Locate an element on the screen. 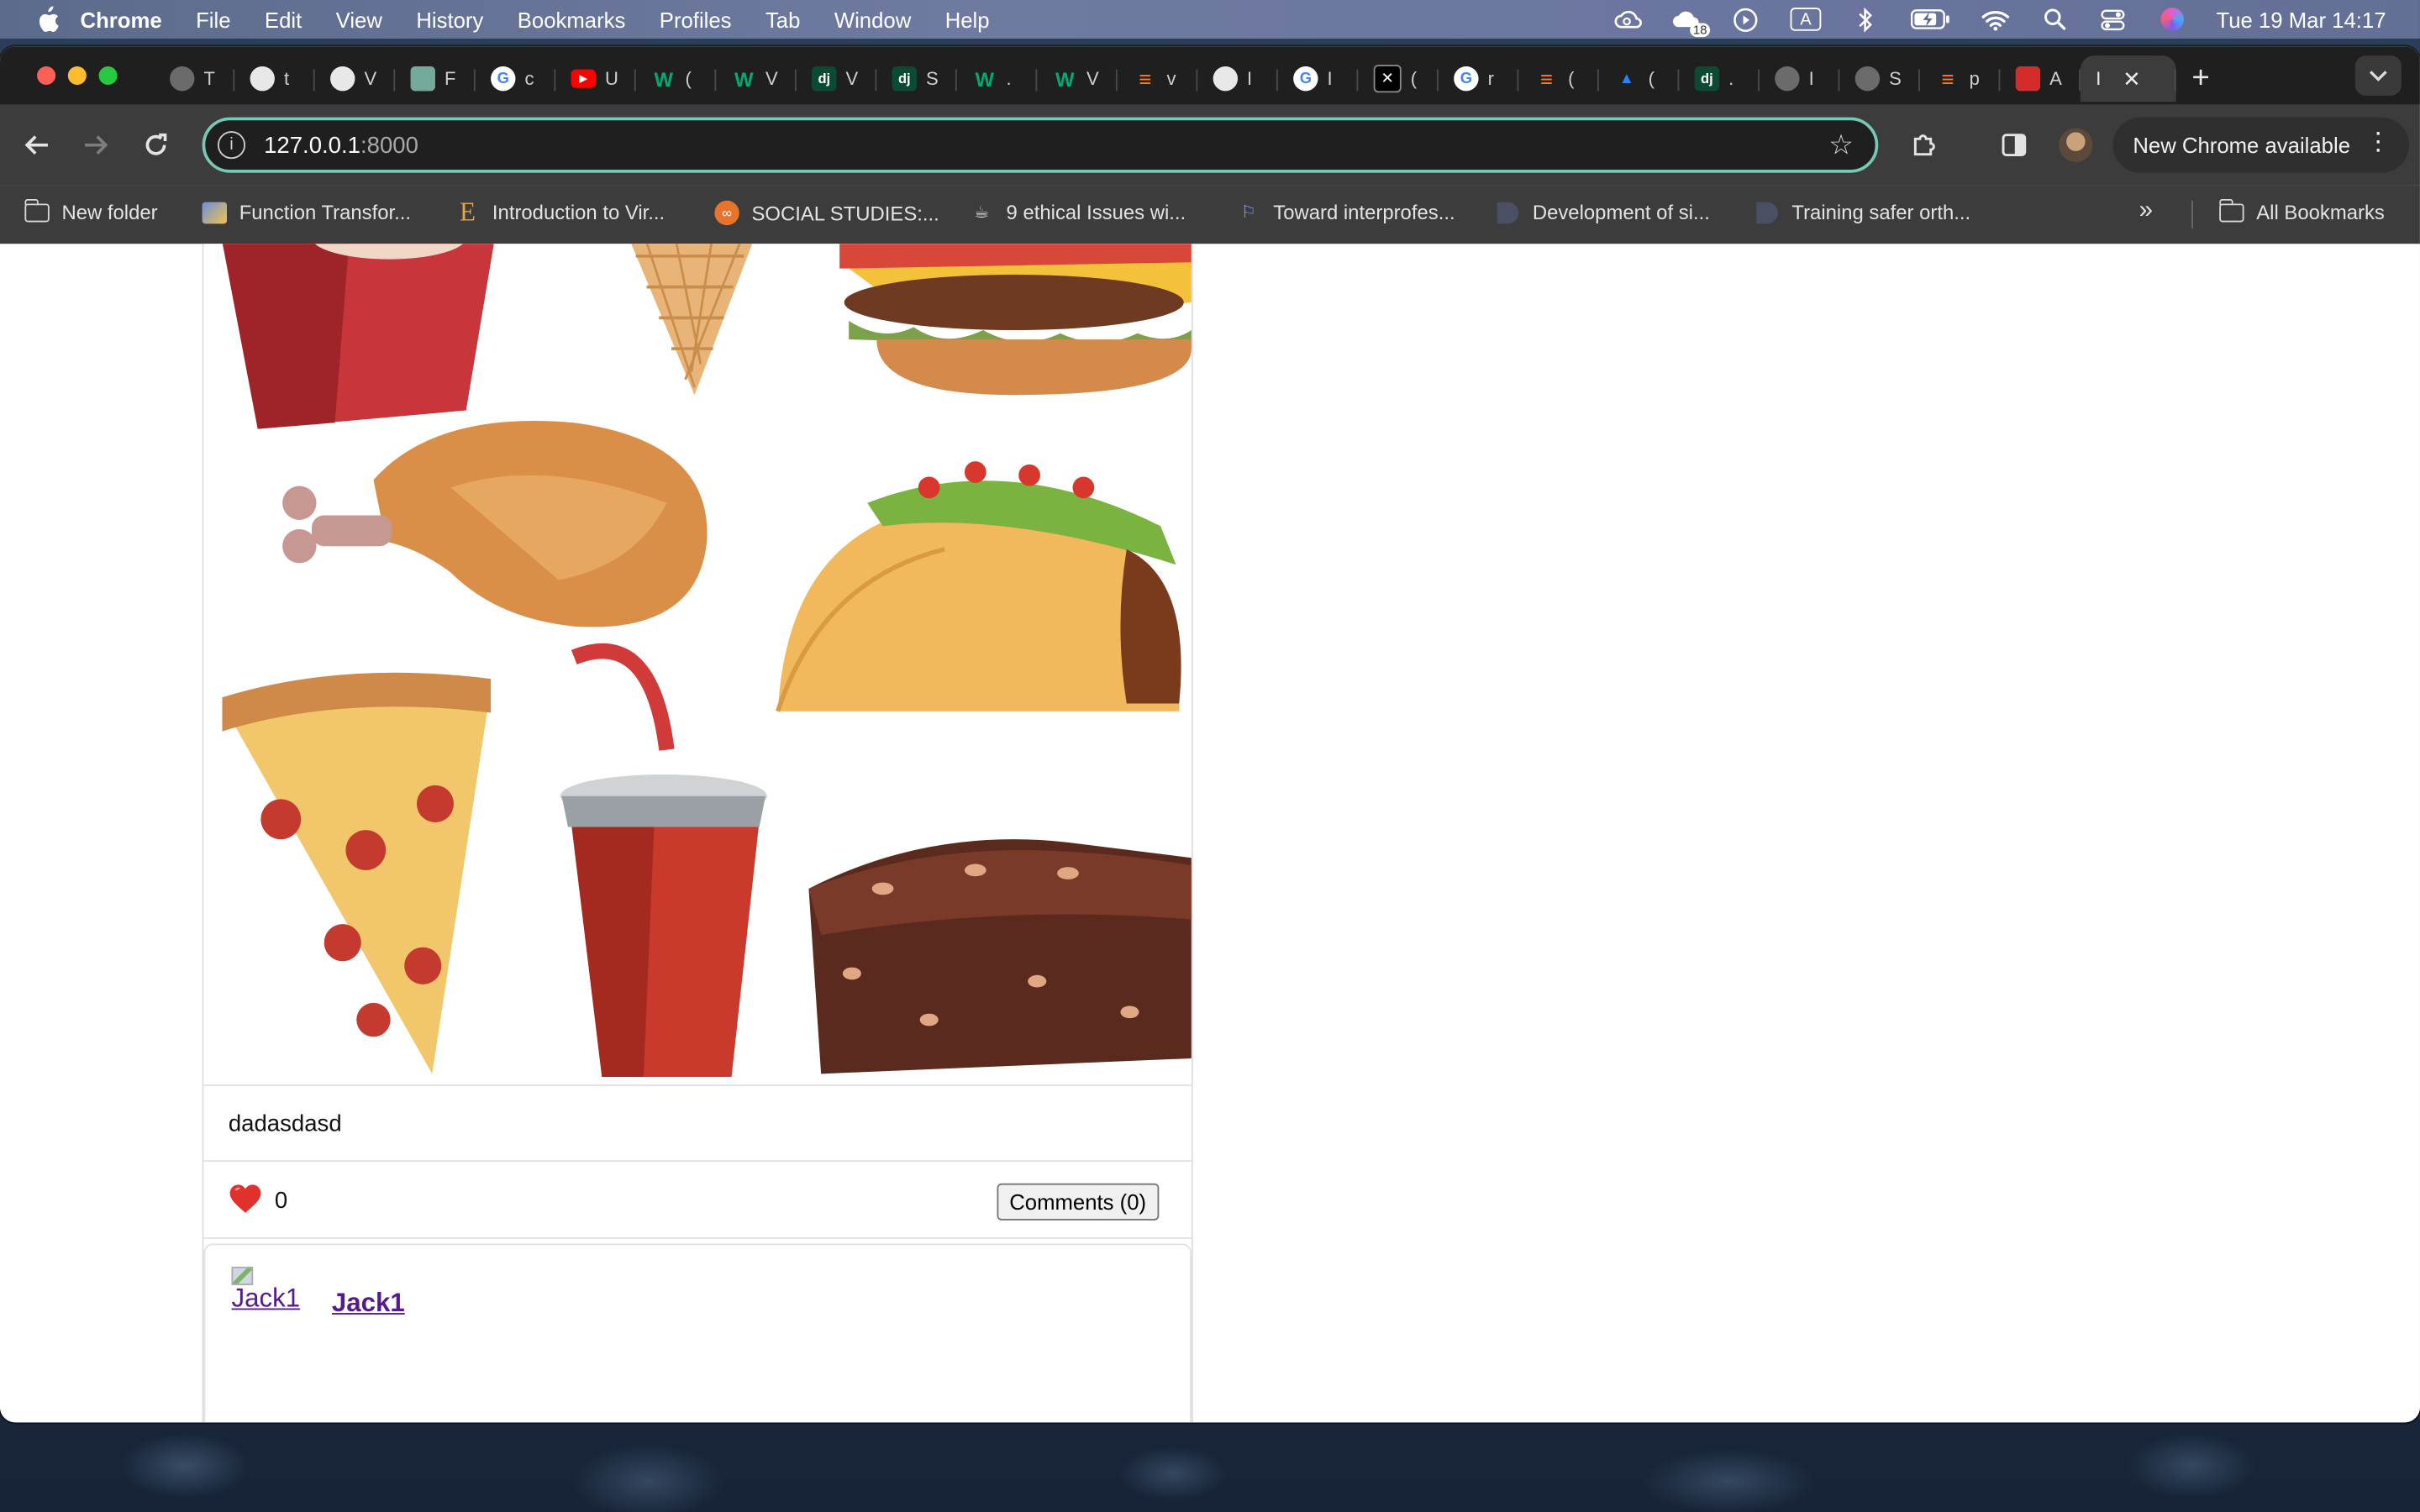 The height and width of the screenshot is (1512, 2420). menu-profiles: Profiles is located at coordinates (696, 19).